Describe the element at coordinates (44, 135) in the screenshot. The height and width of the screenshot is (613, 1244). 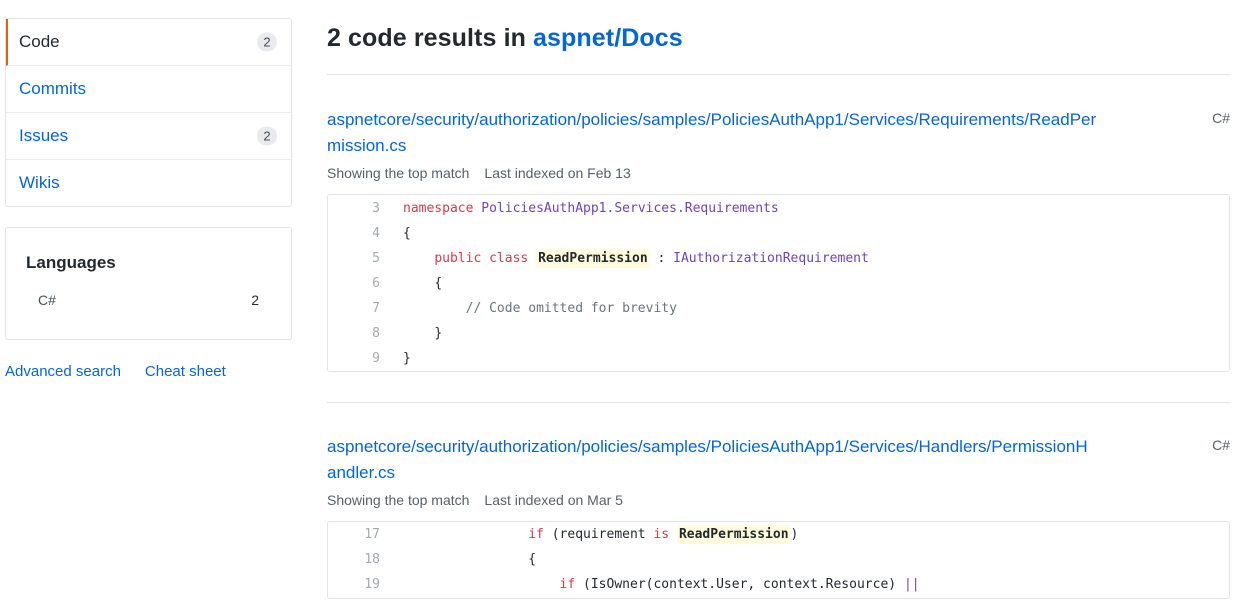
I see `menu-item-label: Issues` at that location.